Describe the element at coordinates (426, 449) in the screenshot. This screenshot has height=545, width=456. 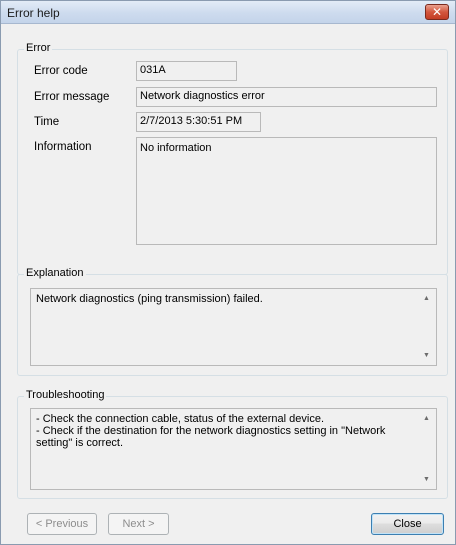
I see `troubleshooting-scrollbar: ▲ ▼` at that location.